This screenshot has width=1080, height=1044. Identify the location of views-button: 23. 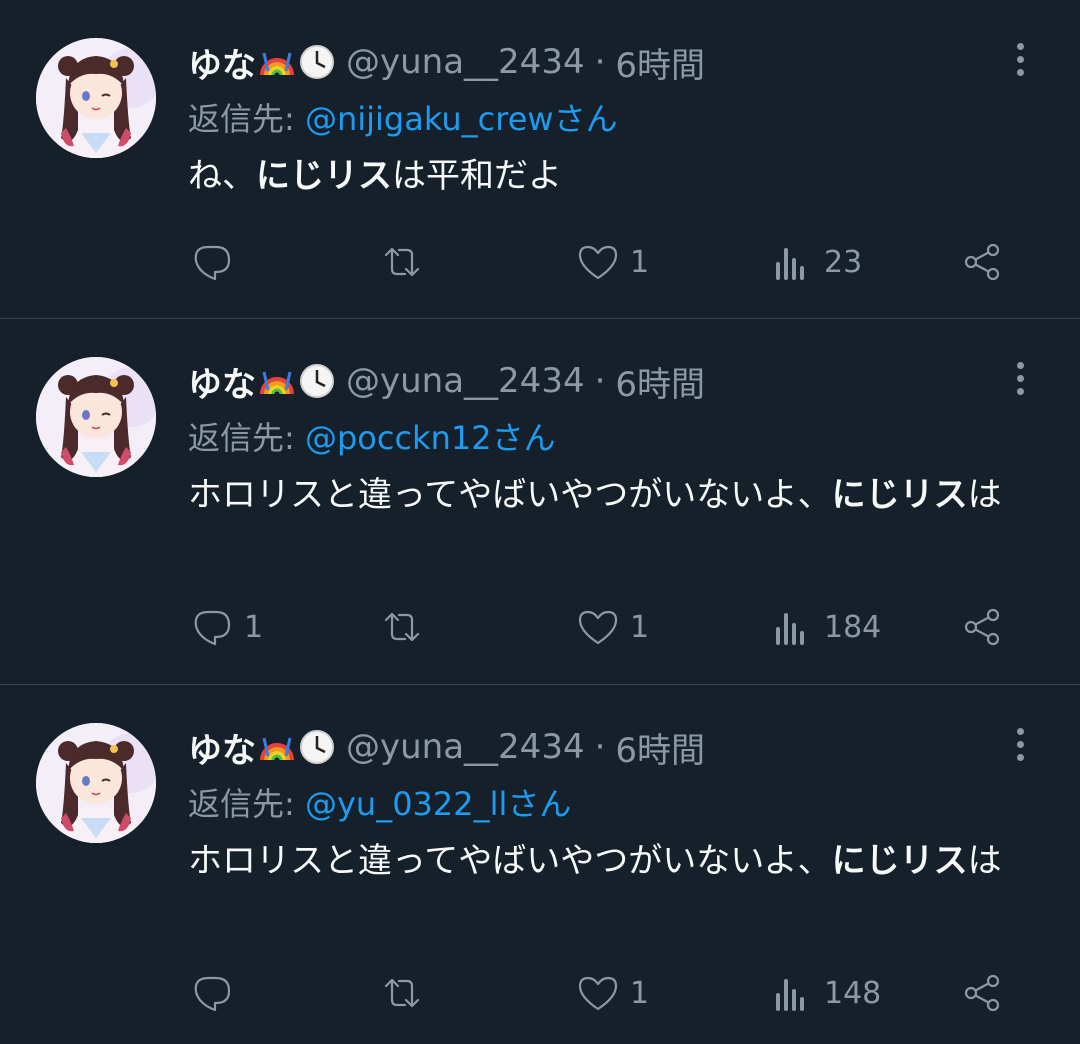
(815, 262).